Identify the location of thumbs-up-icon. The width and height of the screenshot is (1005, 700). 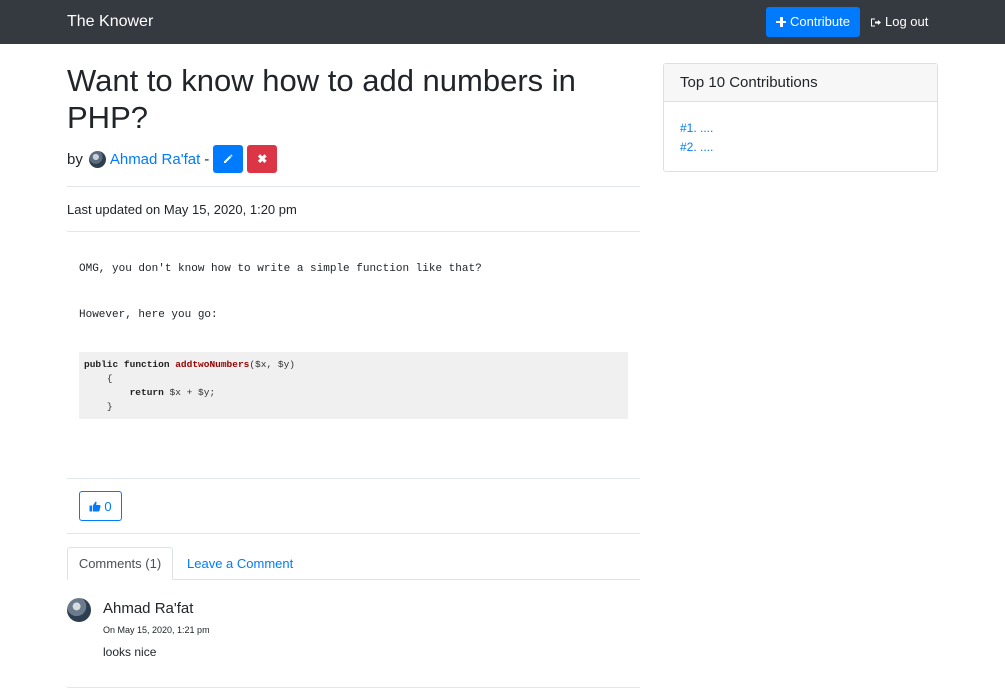
(95, 506).